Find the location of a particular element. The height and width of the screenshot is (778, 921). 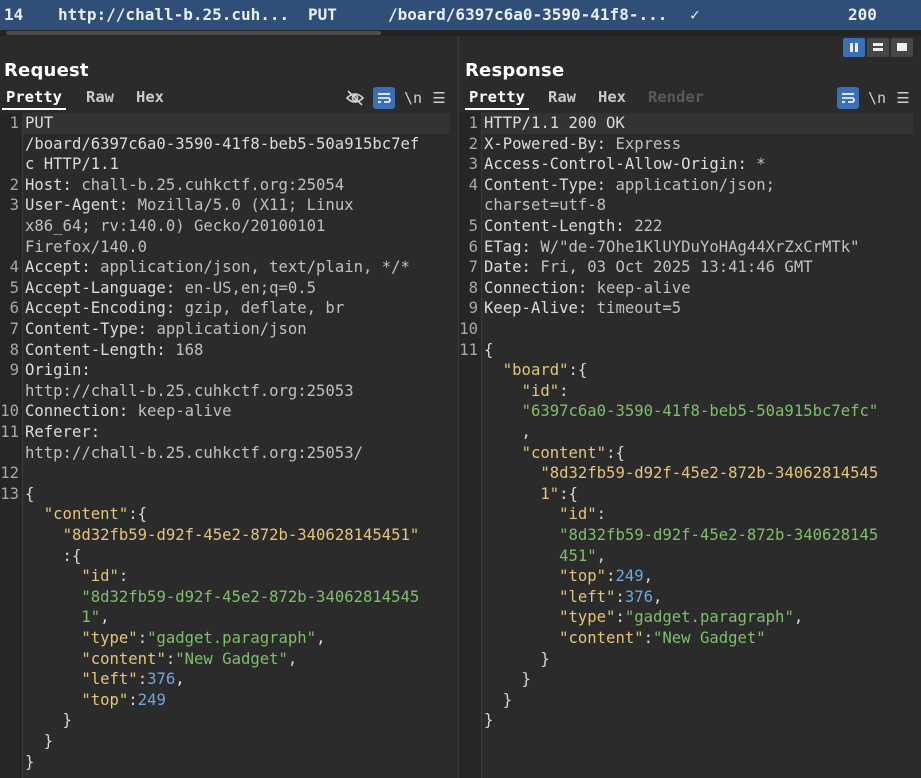

check-icon: ✓ is located at coordinates (695, 14).